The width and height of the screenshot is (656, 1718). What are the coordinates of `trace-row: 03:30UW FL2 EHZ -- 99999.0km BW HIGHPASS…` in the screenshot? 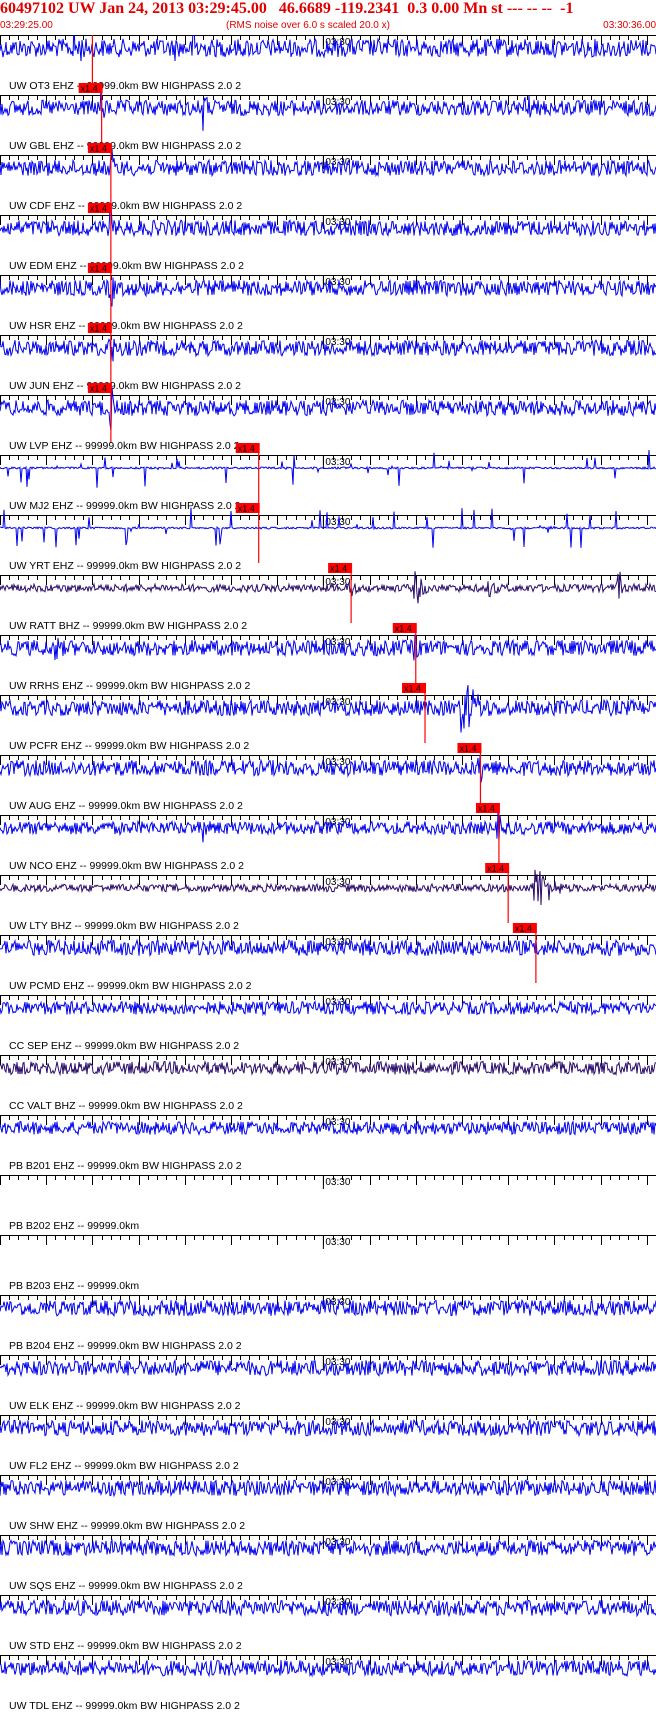 It's located at (328, 1443).